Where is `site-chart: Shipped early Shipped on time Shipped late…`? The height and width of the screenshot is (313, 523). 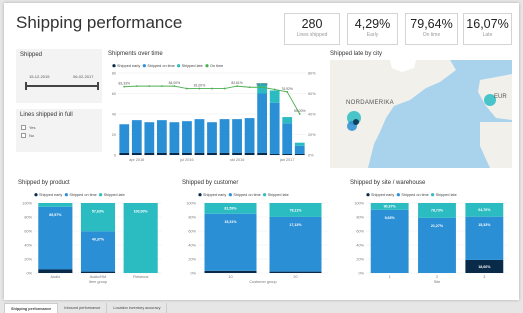
site-chart: Shipped early Shipped on time Shipped late… is located at coordinates (430, 241).